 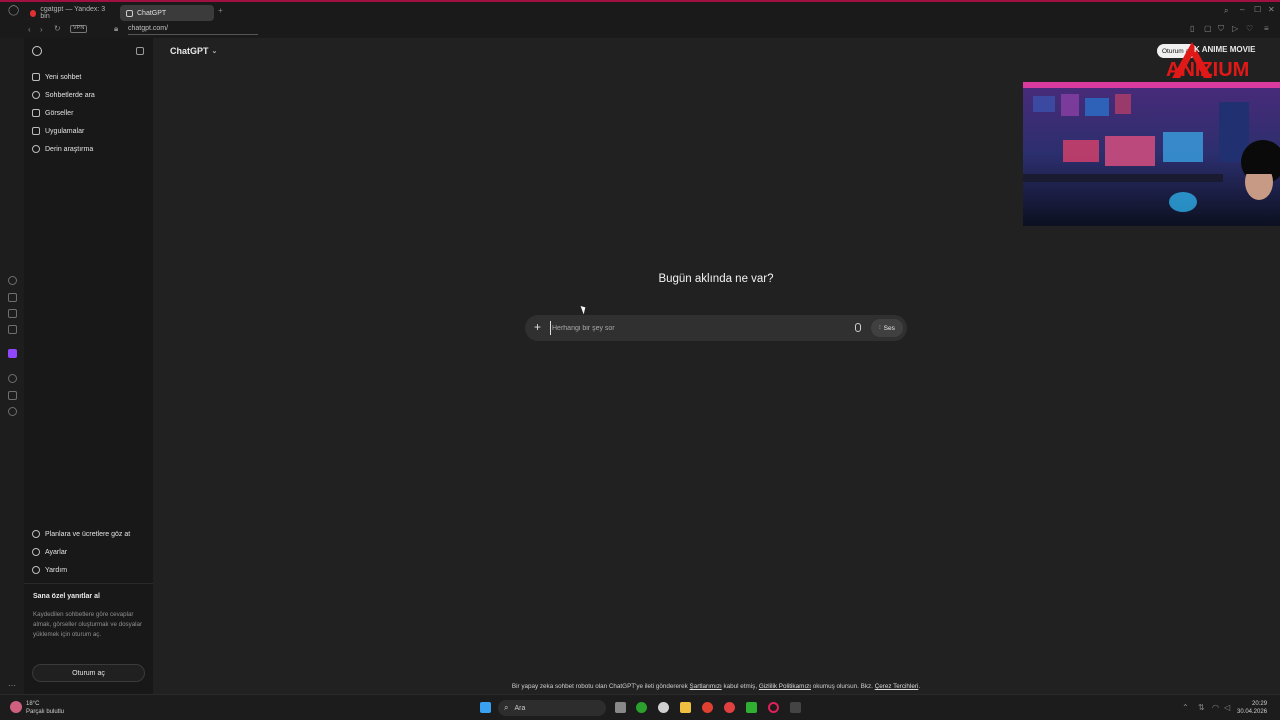 I want to click on weather-desc: Parçalı bulutlu, so click(x=45, y=712).